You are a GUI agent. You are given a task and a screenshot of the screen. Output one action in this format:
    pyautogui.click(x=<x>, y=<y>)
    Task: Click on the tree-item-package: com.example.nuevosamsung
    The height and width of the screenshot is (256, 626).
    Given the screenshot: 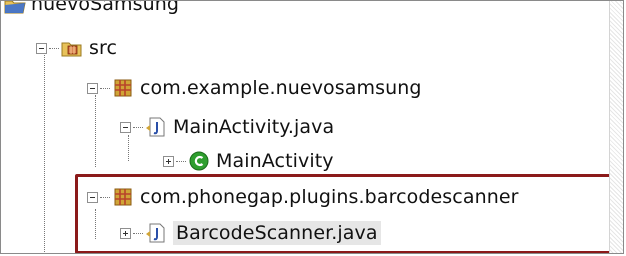 What is the action you would take?
    pyautogui.click(x=254, y=88)
    